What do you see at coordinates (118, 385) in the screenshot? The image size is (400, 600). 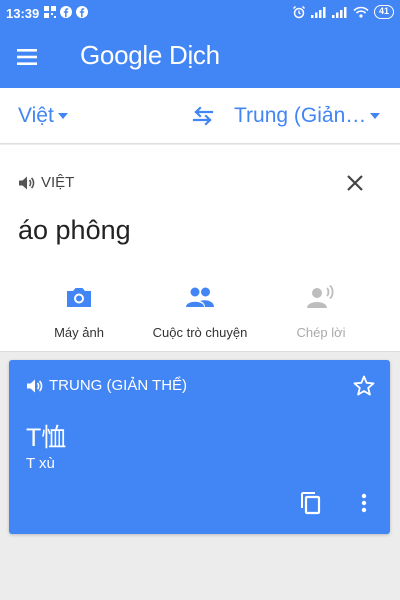 I see `target-language-caption: TRUNG (GIẢN THỂ)` at bounding box center [118, 385].